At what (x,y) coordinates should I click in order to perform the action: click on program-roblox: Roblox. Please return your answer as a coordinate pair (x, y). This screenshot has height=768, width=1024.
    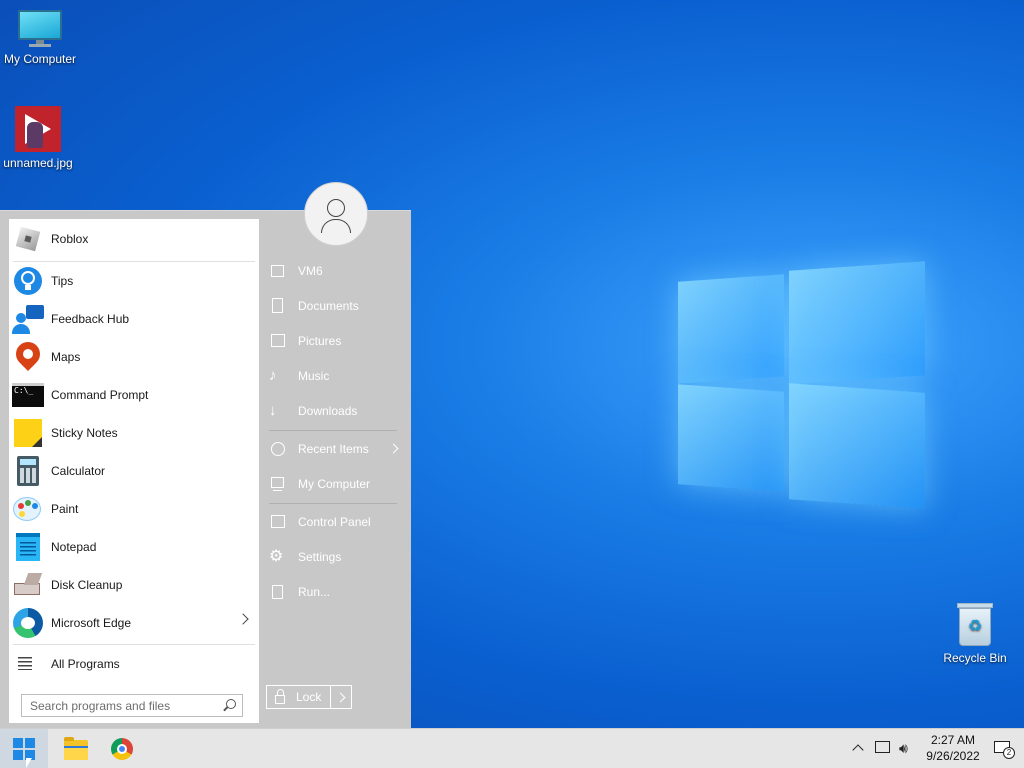
    Looking at the image, I should click on (134, 239).